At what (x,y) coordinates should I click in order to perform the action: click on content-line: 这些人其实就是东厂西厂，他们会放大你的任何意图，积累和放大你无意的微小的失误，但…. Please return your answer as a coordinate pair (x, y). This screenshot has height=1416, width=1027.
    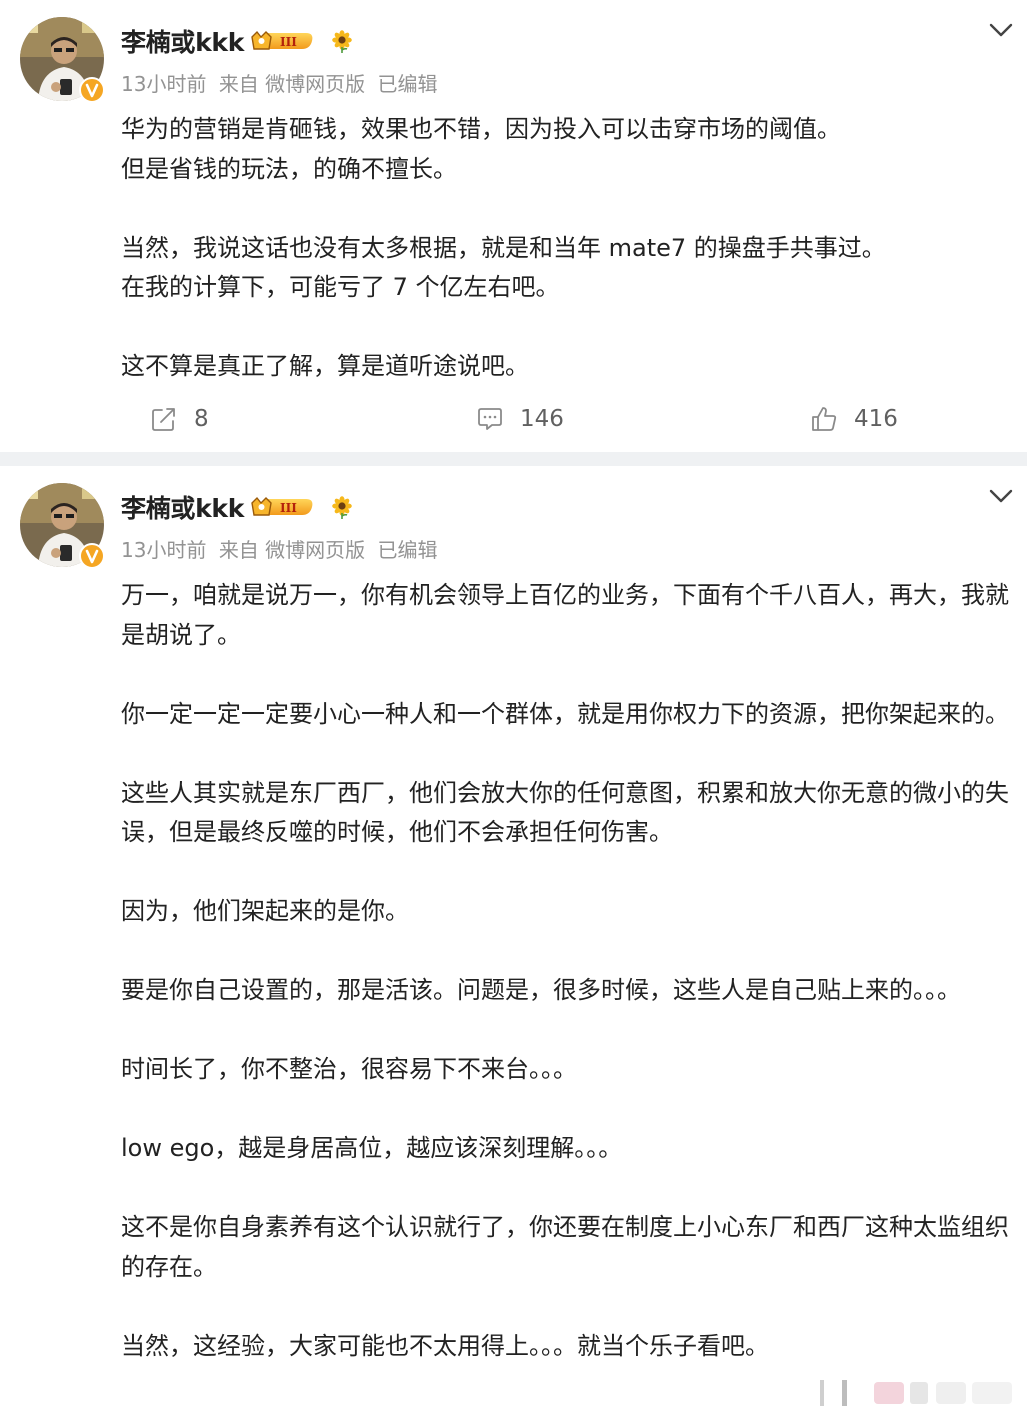
    Looking at the image, I should click on (565, 812).